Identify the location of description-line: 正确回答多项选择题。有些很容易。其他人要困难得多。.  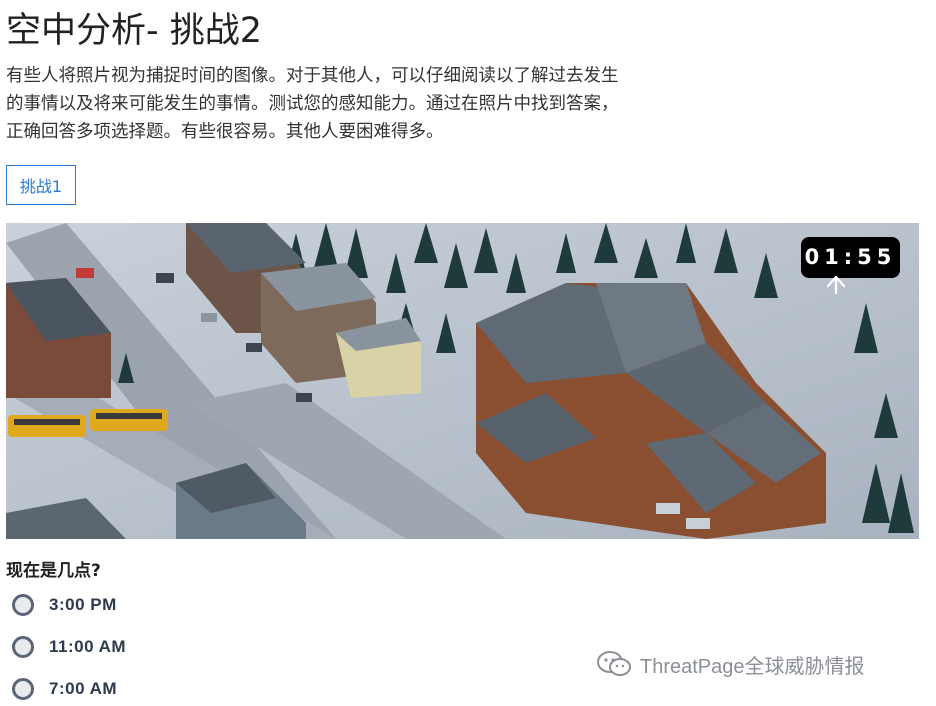
(225, 132).